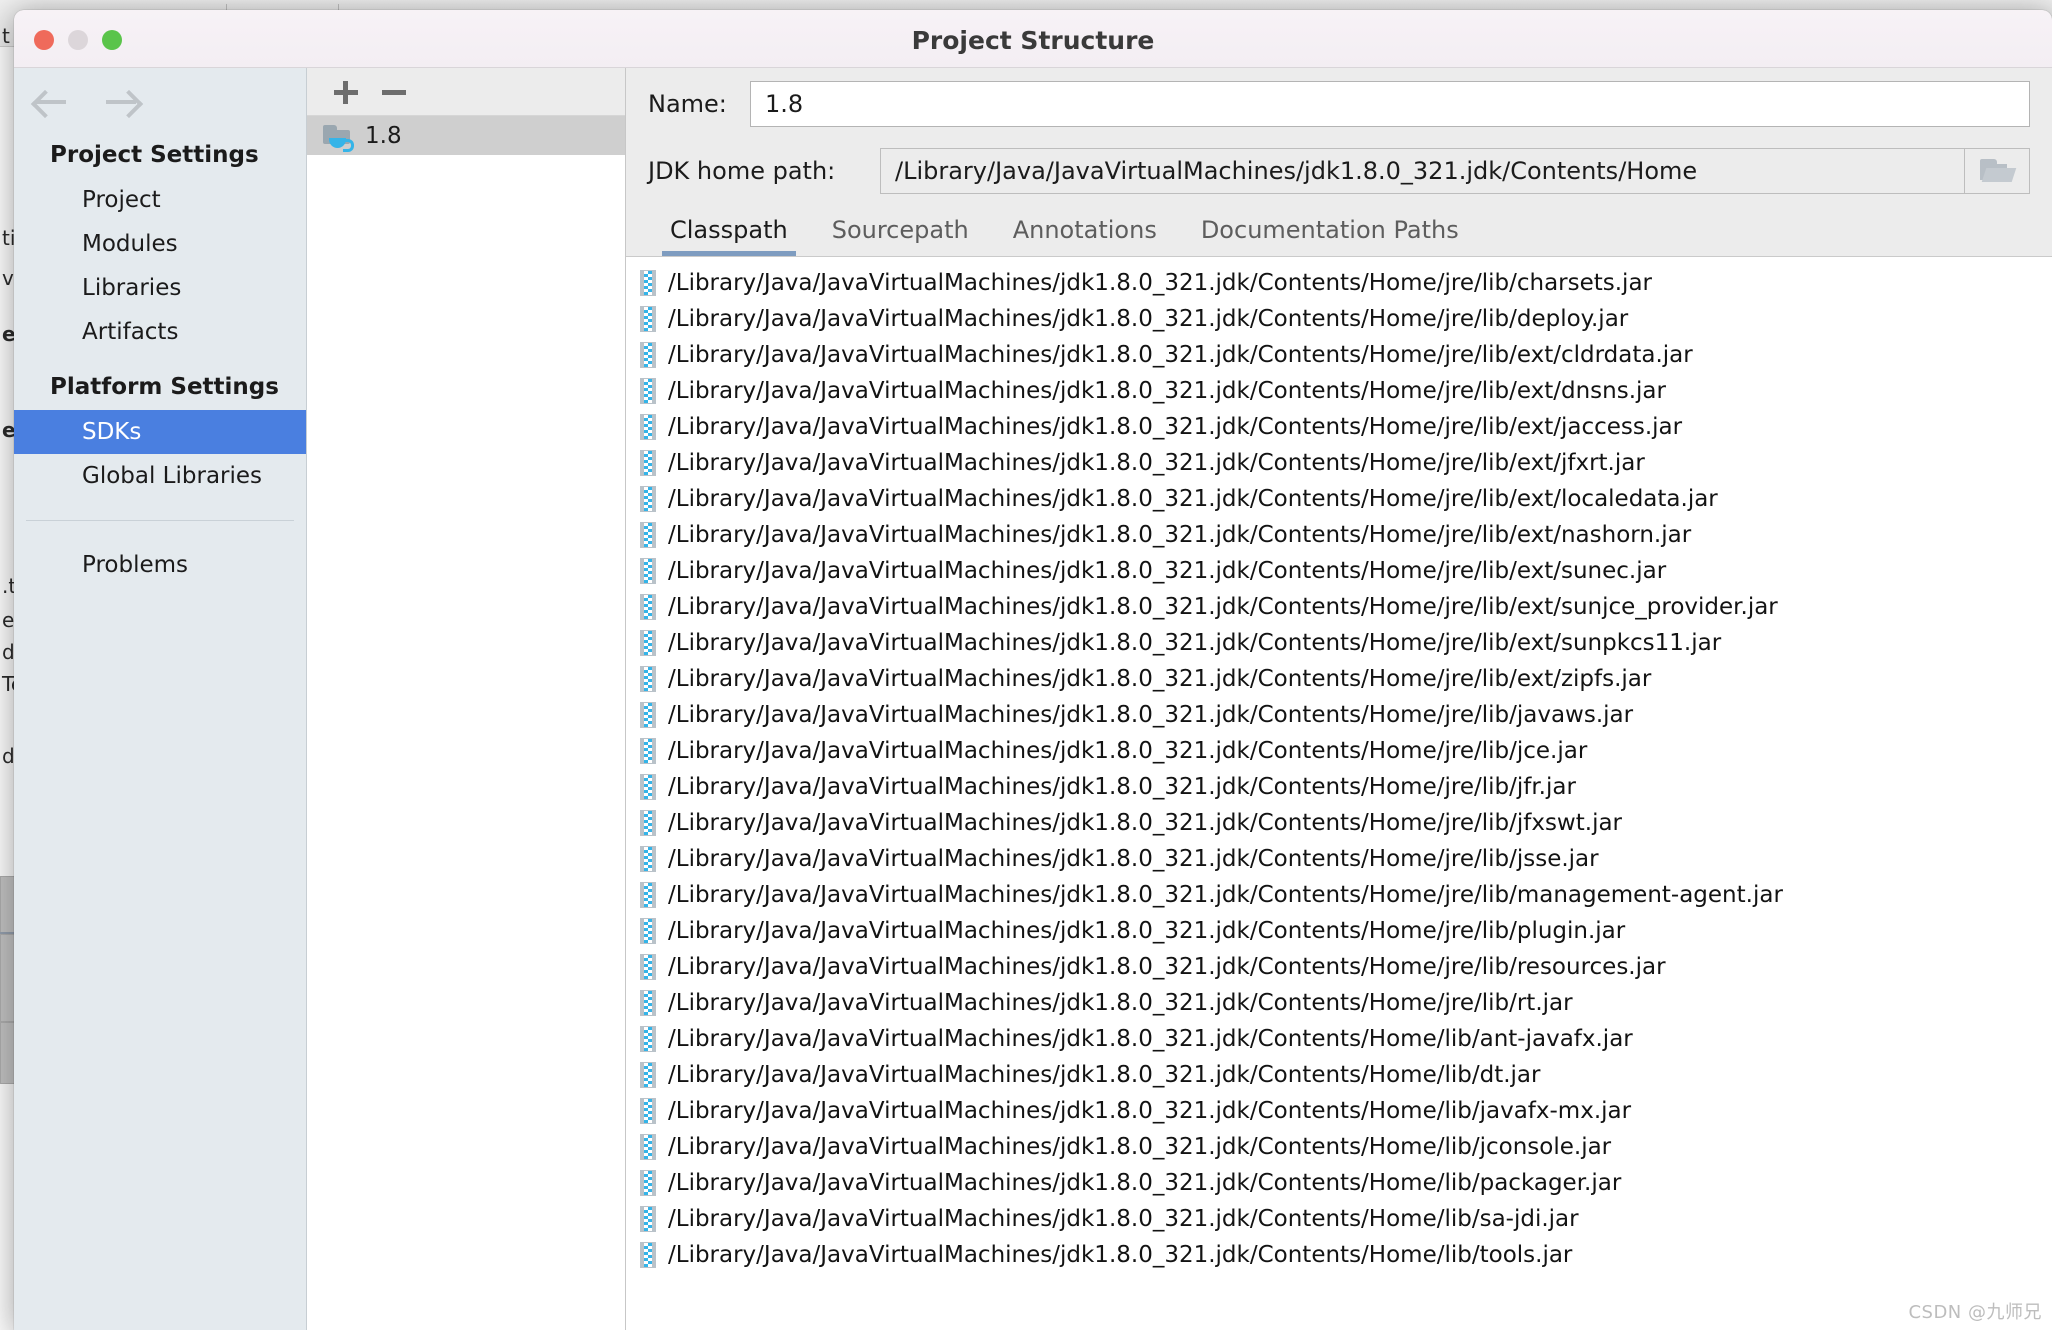  I want to click on sidebar-item-artifacts: Artifacts, so click(160, 332).